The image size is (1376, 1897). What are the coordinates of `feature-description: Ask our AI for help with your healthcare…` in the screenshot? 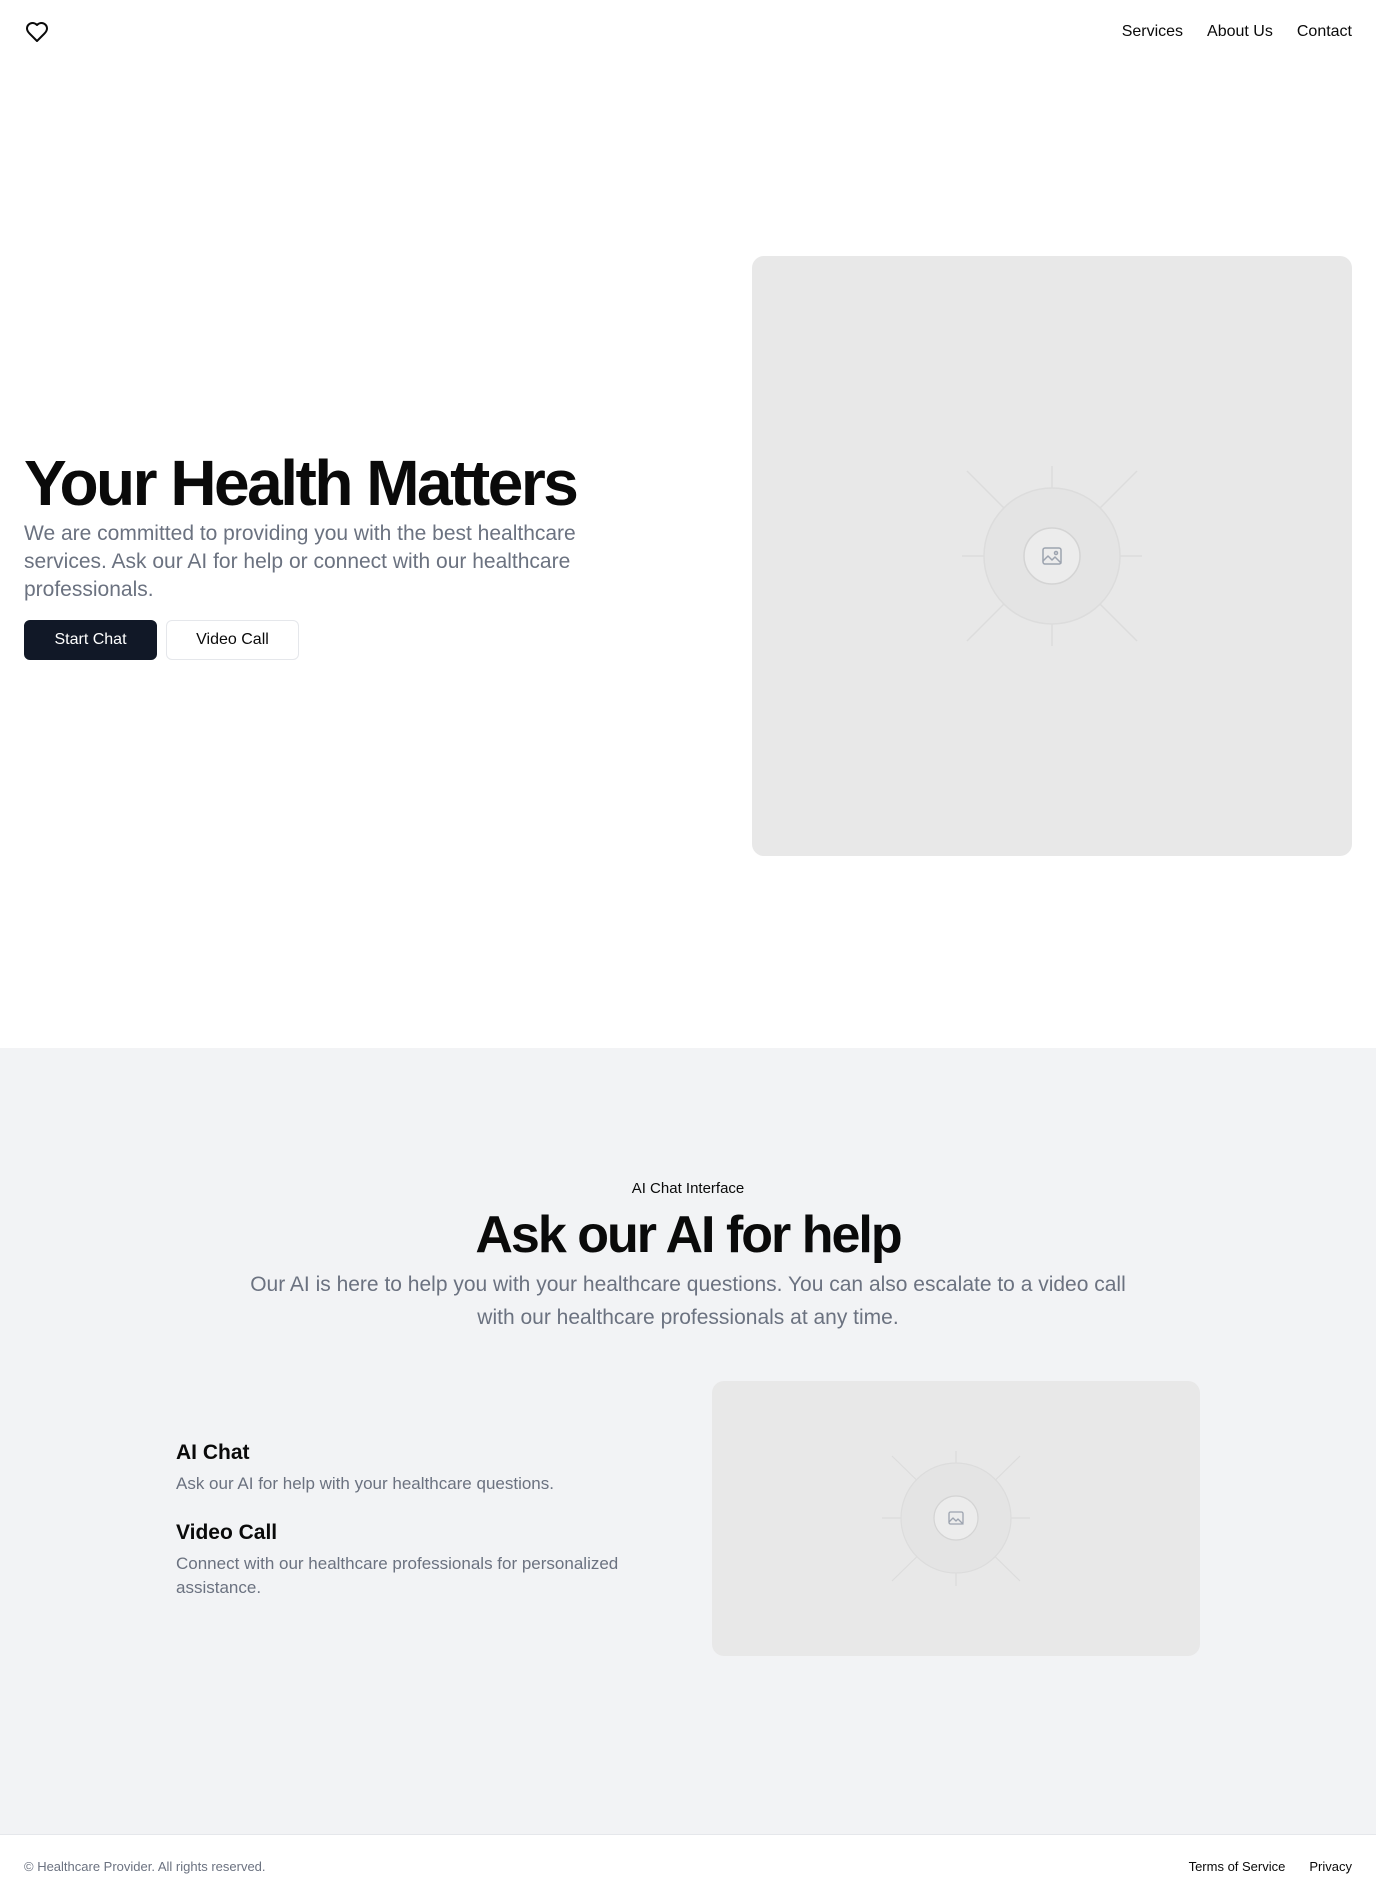 It's located at (365, 1483).